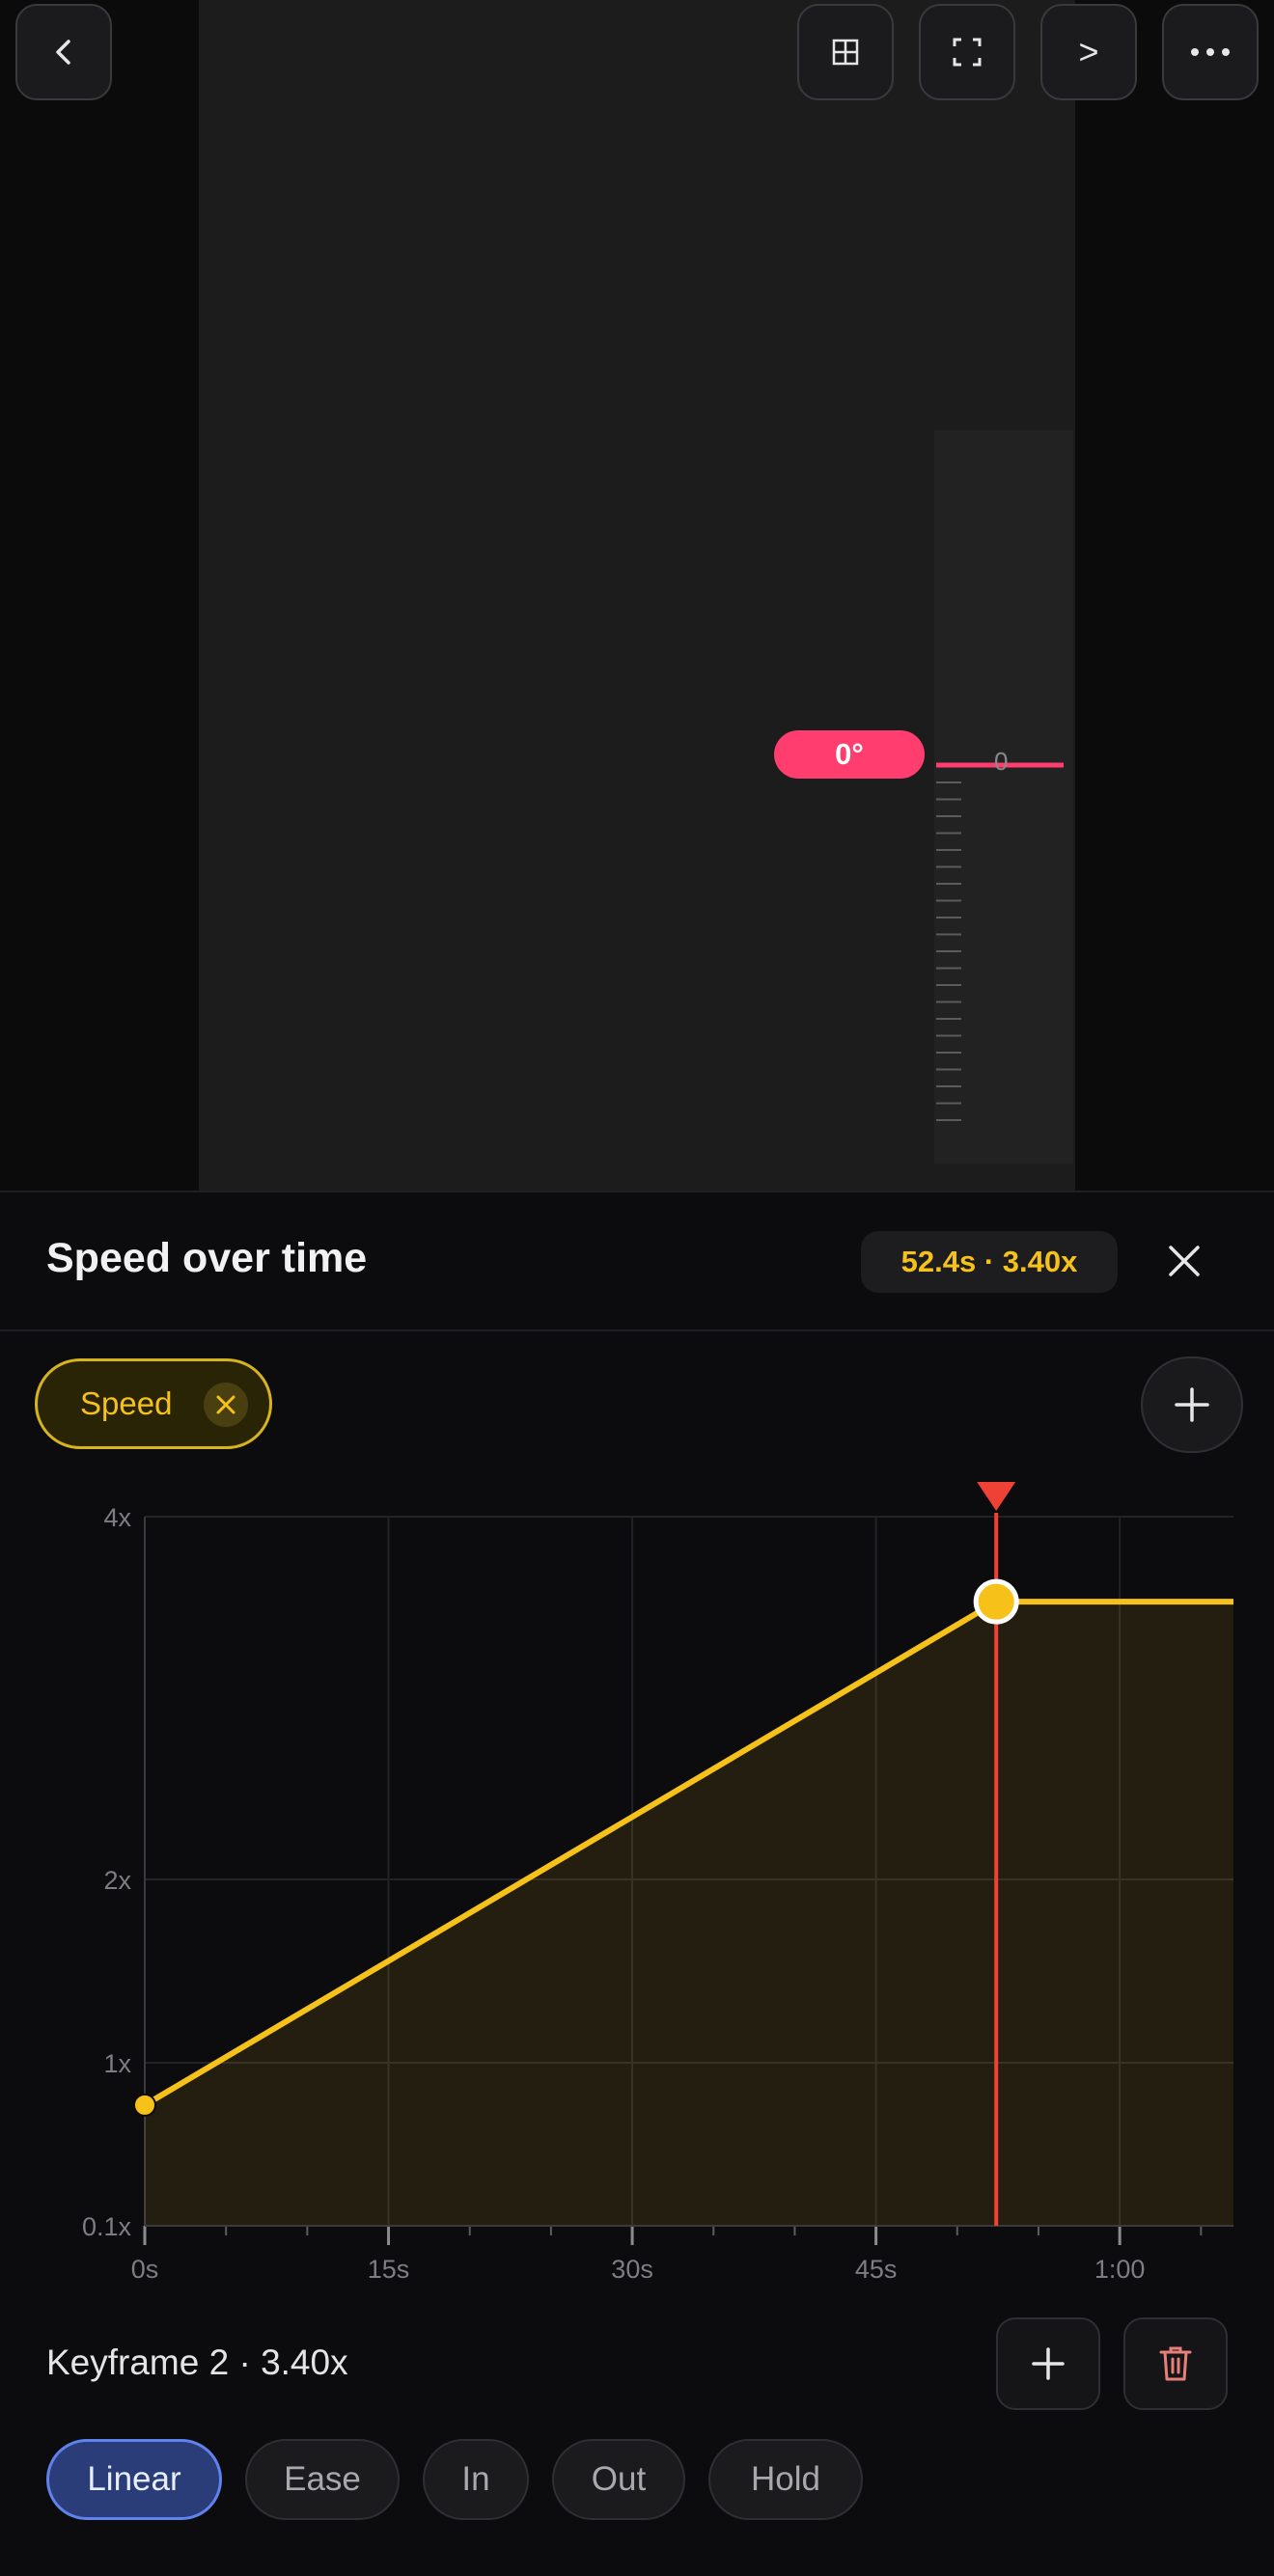 The height and width of the screenshot is (2576, 1274). I want to click on next-button: >, so click(1088, 52).